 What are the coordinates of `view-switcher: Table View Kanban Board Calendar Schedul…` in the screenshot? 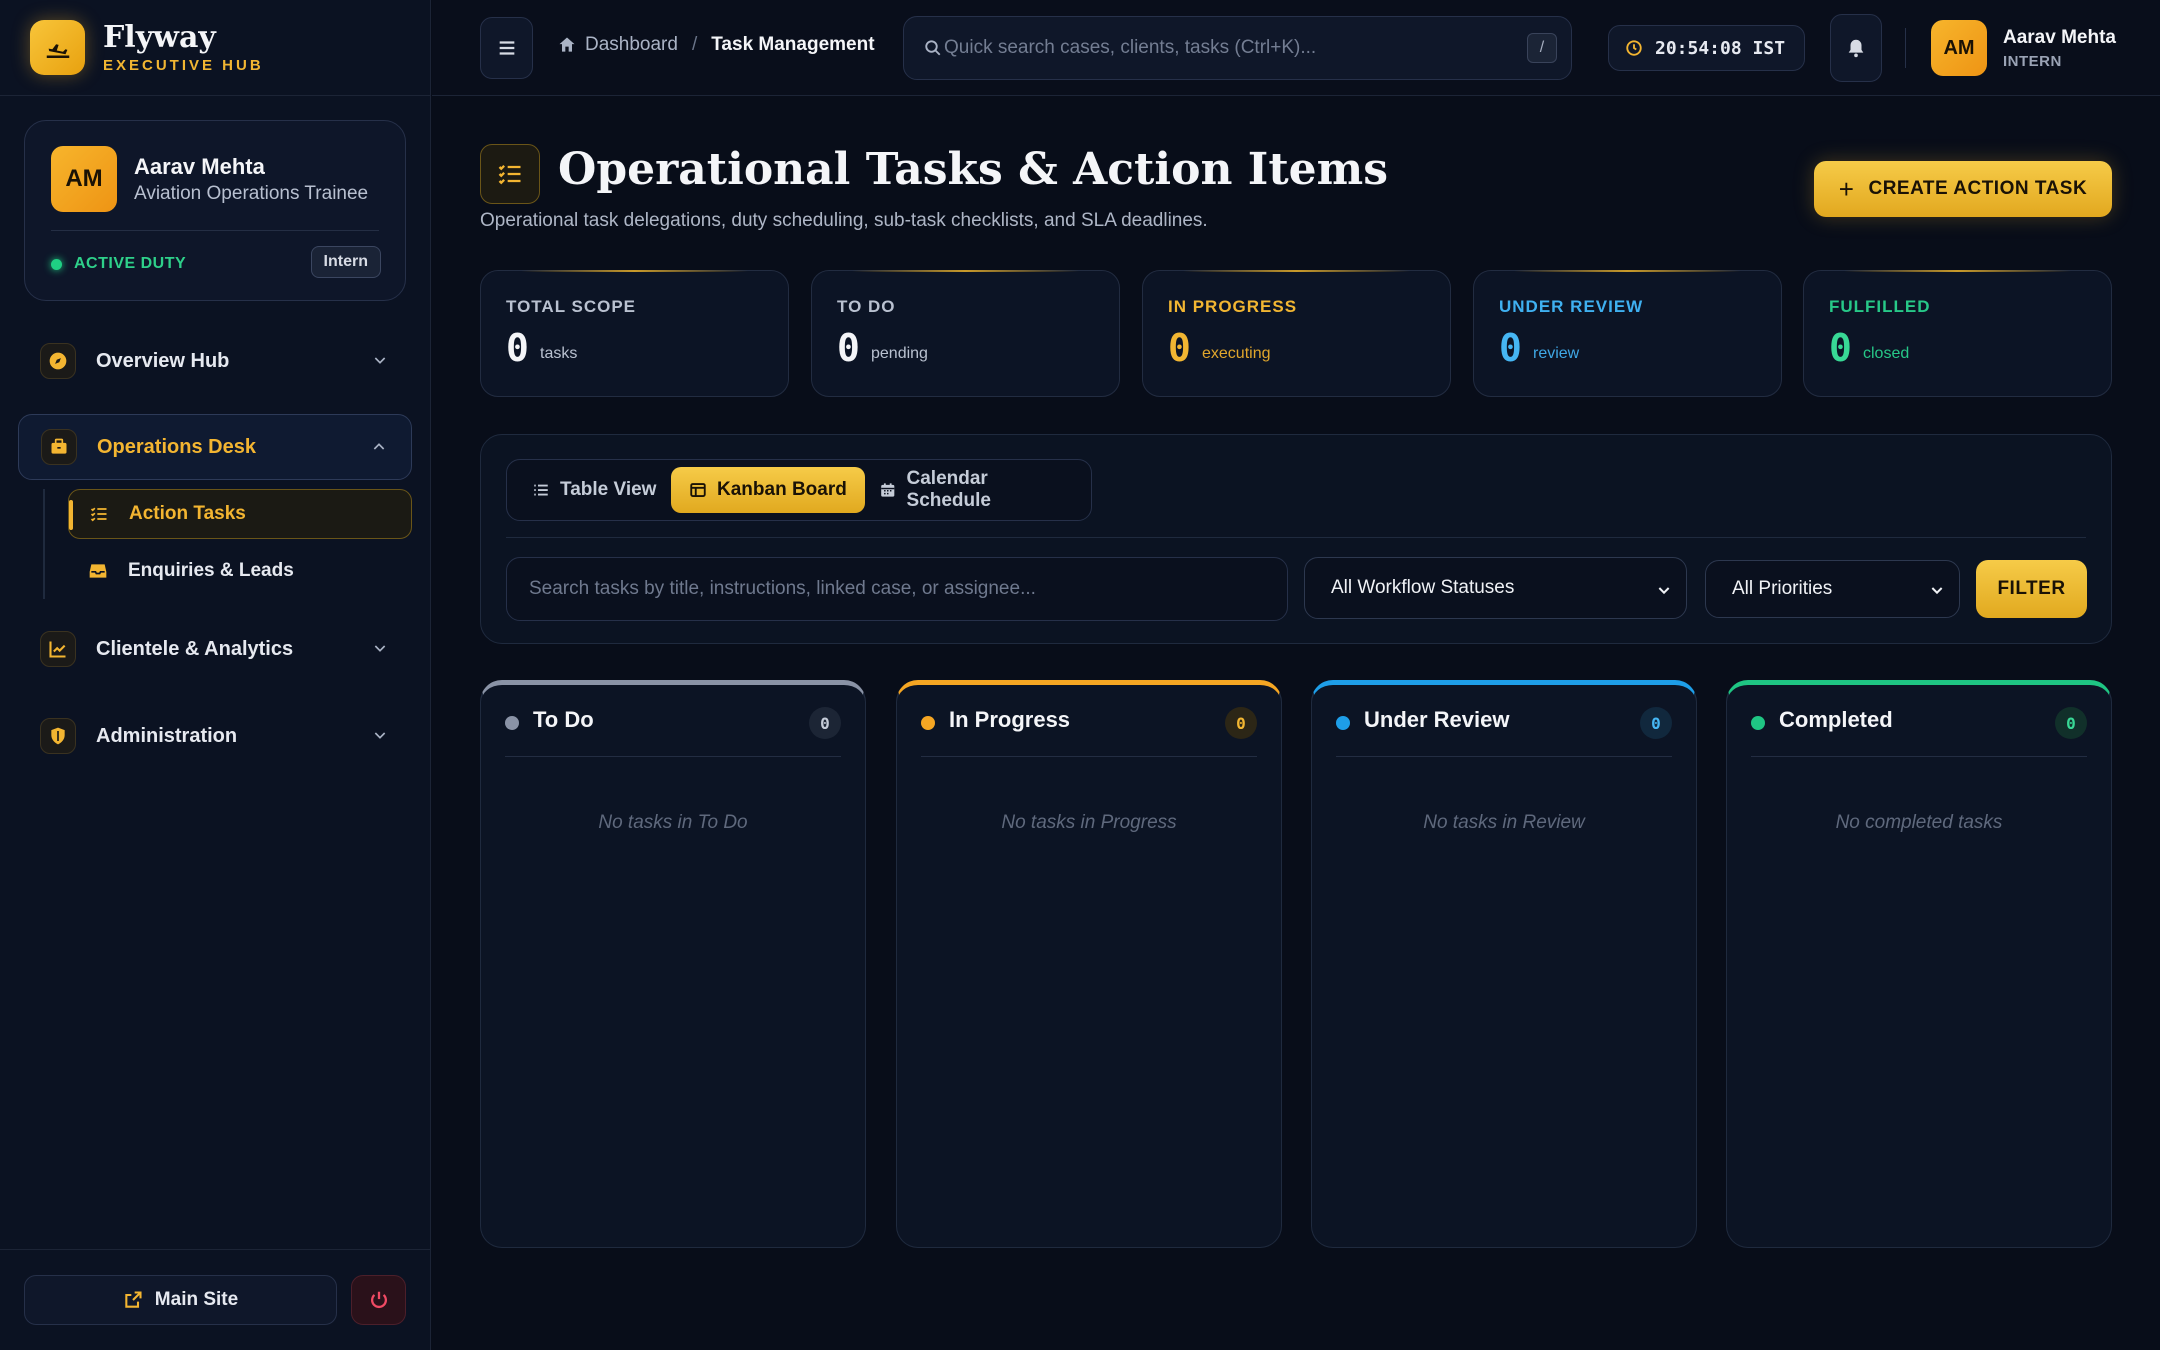 It's located at (799, 490).